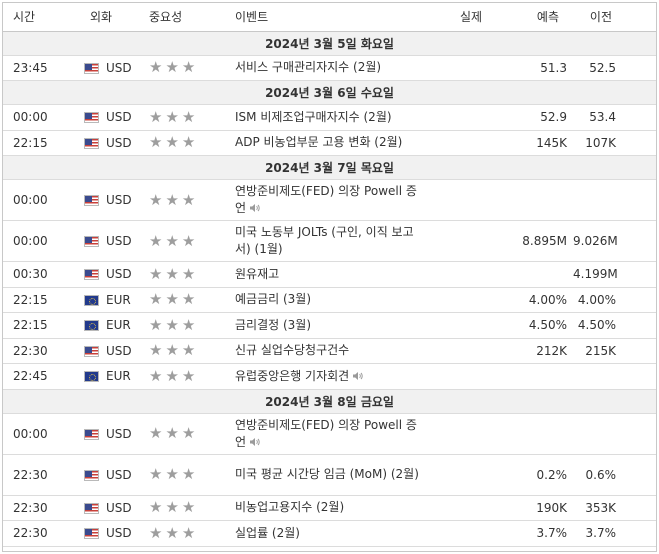  What do you see at coordinates (289, 507) in the screenshot?
I see `event-name: 비농업고용지수 (2월)` at bounding box center [289, 507].